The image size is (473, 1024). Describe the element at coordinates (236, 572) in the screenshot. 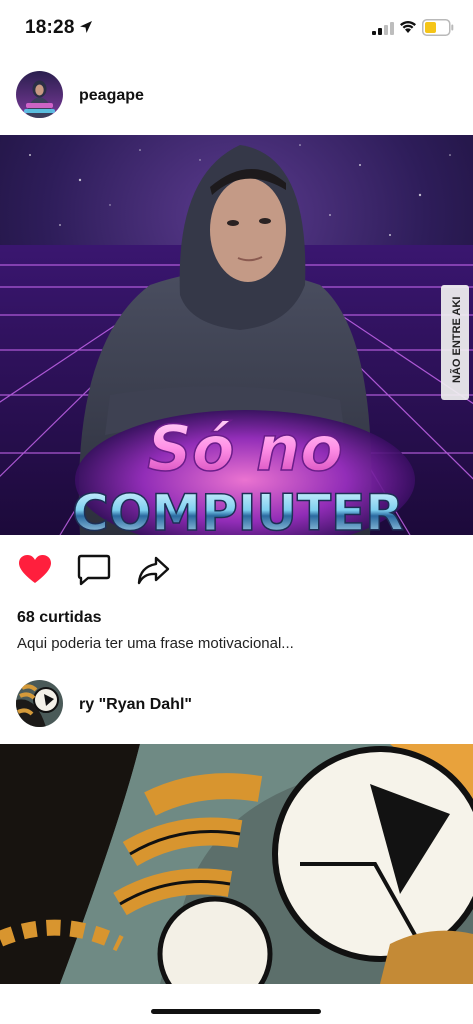

I see `post-actions` at that location.